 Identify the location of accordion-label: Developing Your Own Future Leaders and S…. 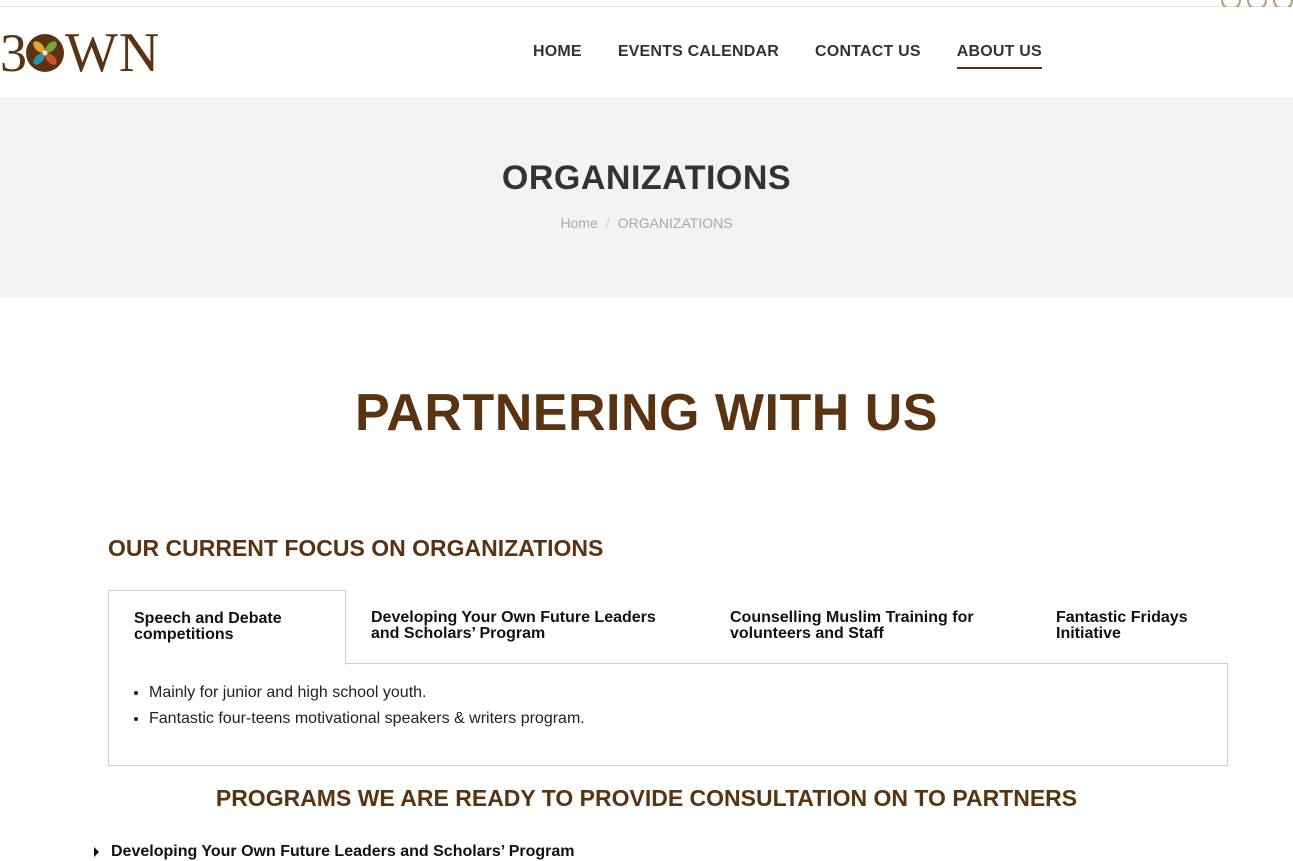
(343, 851).